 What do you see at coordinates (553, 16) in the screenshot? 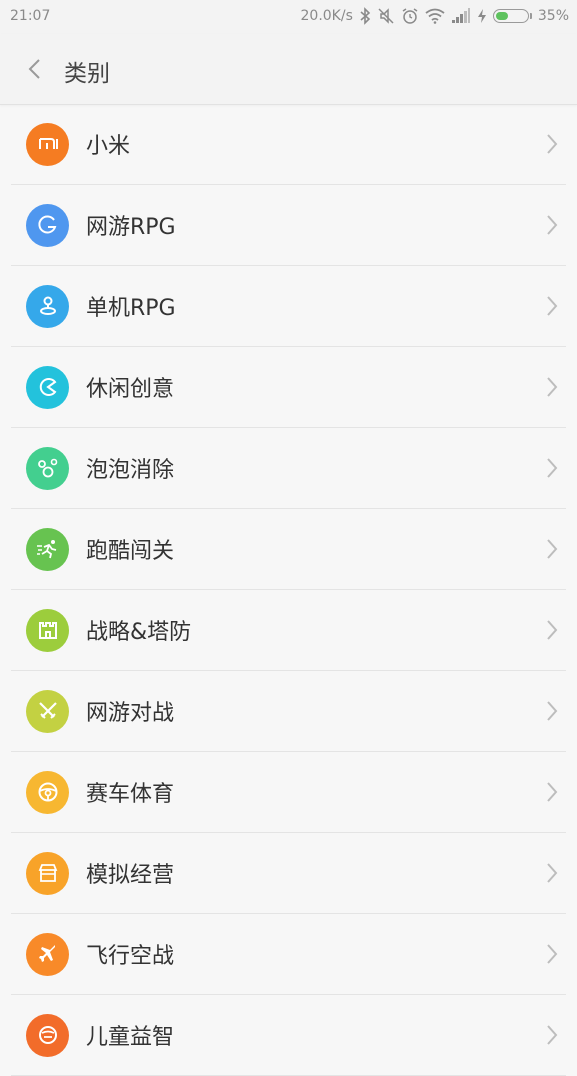
I see `battery-percent: 35%` at bounding box center [553, 16].